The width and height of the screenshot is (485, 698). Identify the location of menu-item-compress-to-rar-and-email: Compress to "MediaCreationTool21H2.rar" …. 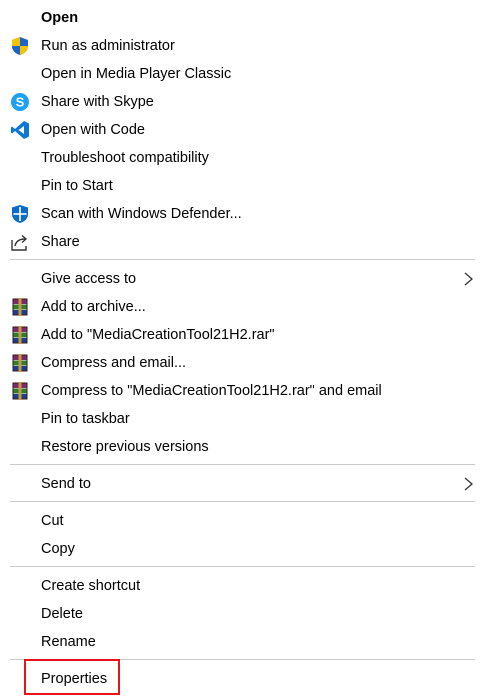
(242, 391).